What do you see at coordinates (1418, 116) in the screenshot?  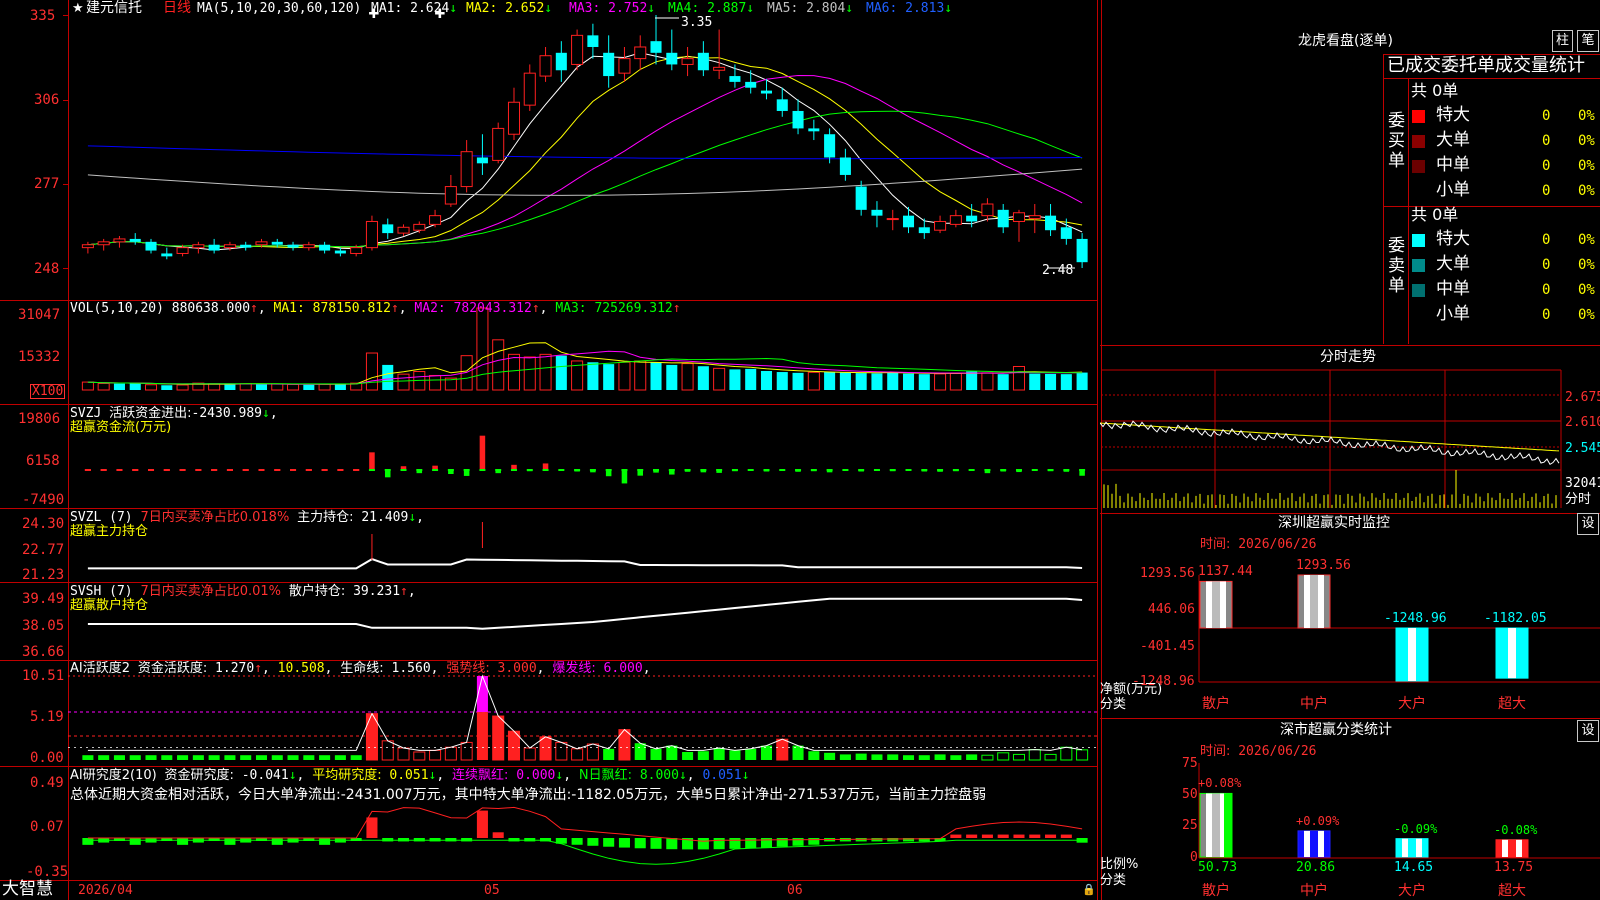 I see `legend-swatch` at bounding box center [1418, 116].